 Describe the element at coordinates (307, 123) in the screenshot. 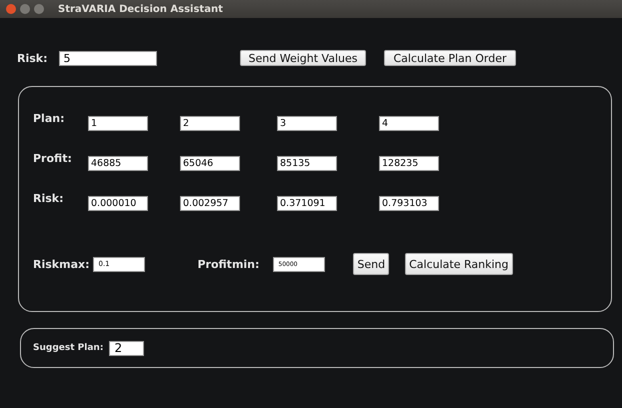

I see `value-field: 3` at that location.